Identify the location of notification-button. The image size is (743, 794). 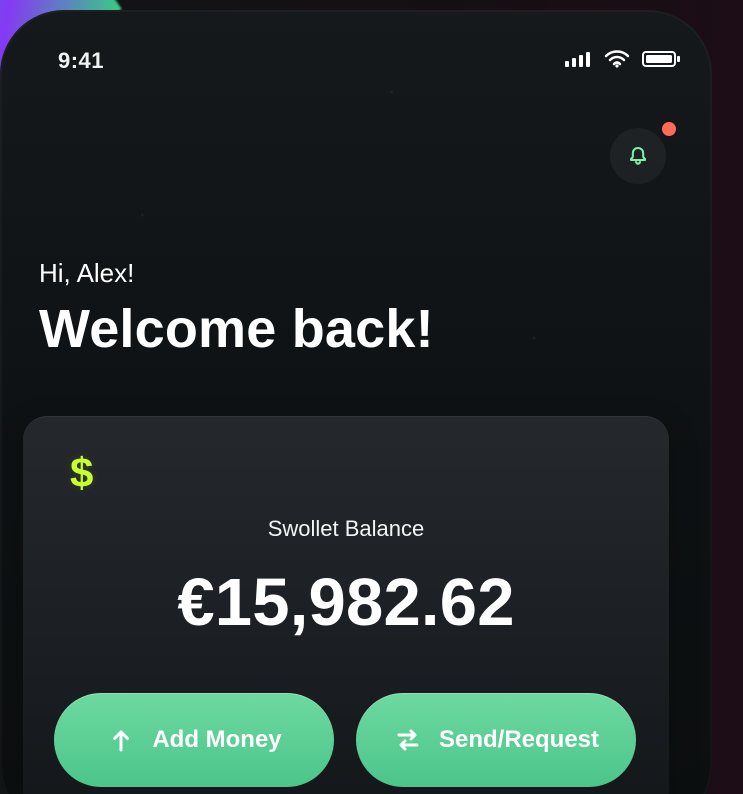
(638, 156).